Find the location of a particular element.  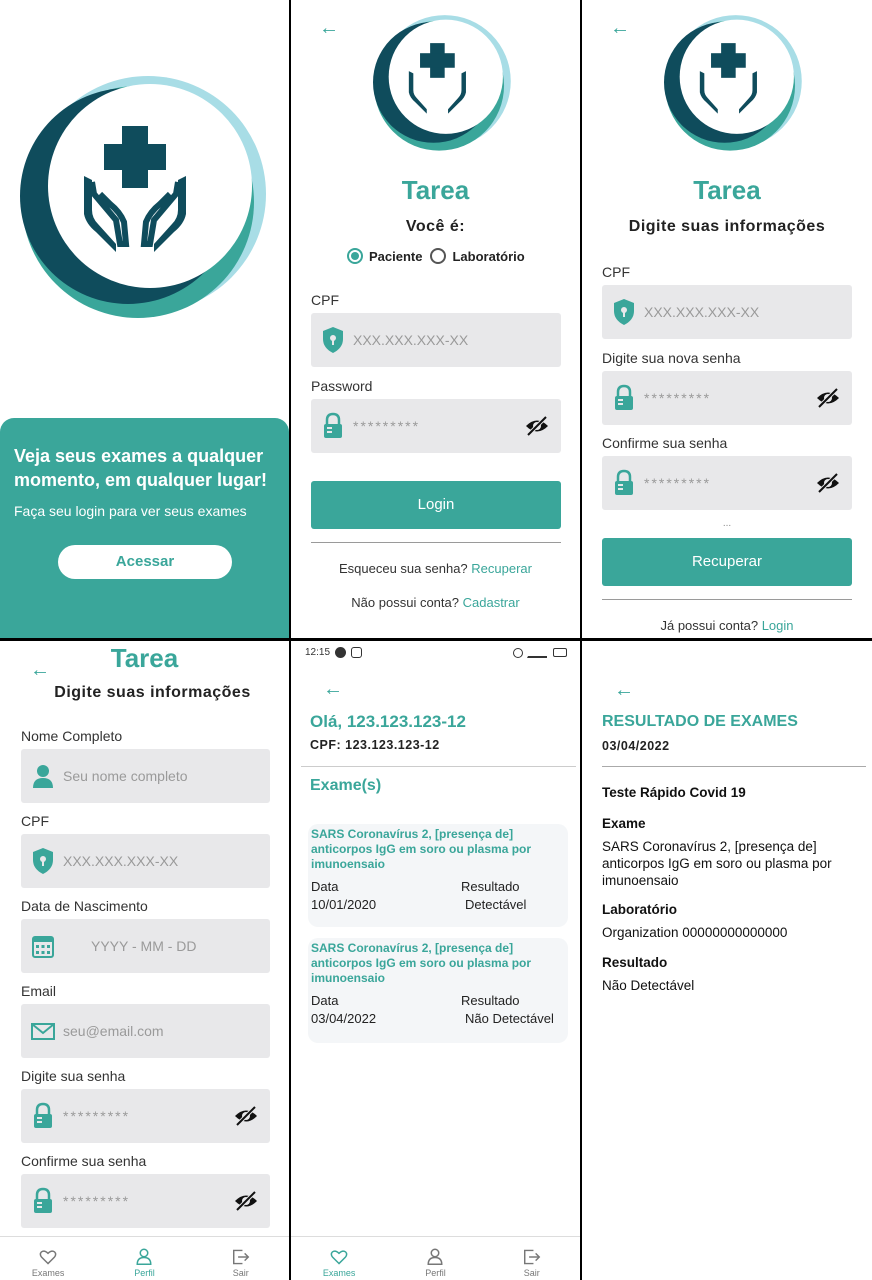

status-bar: 12:15 is located at coordinates (435, 652).